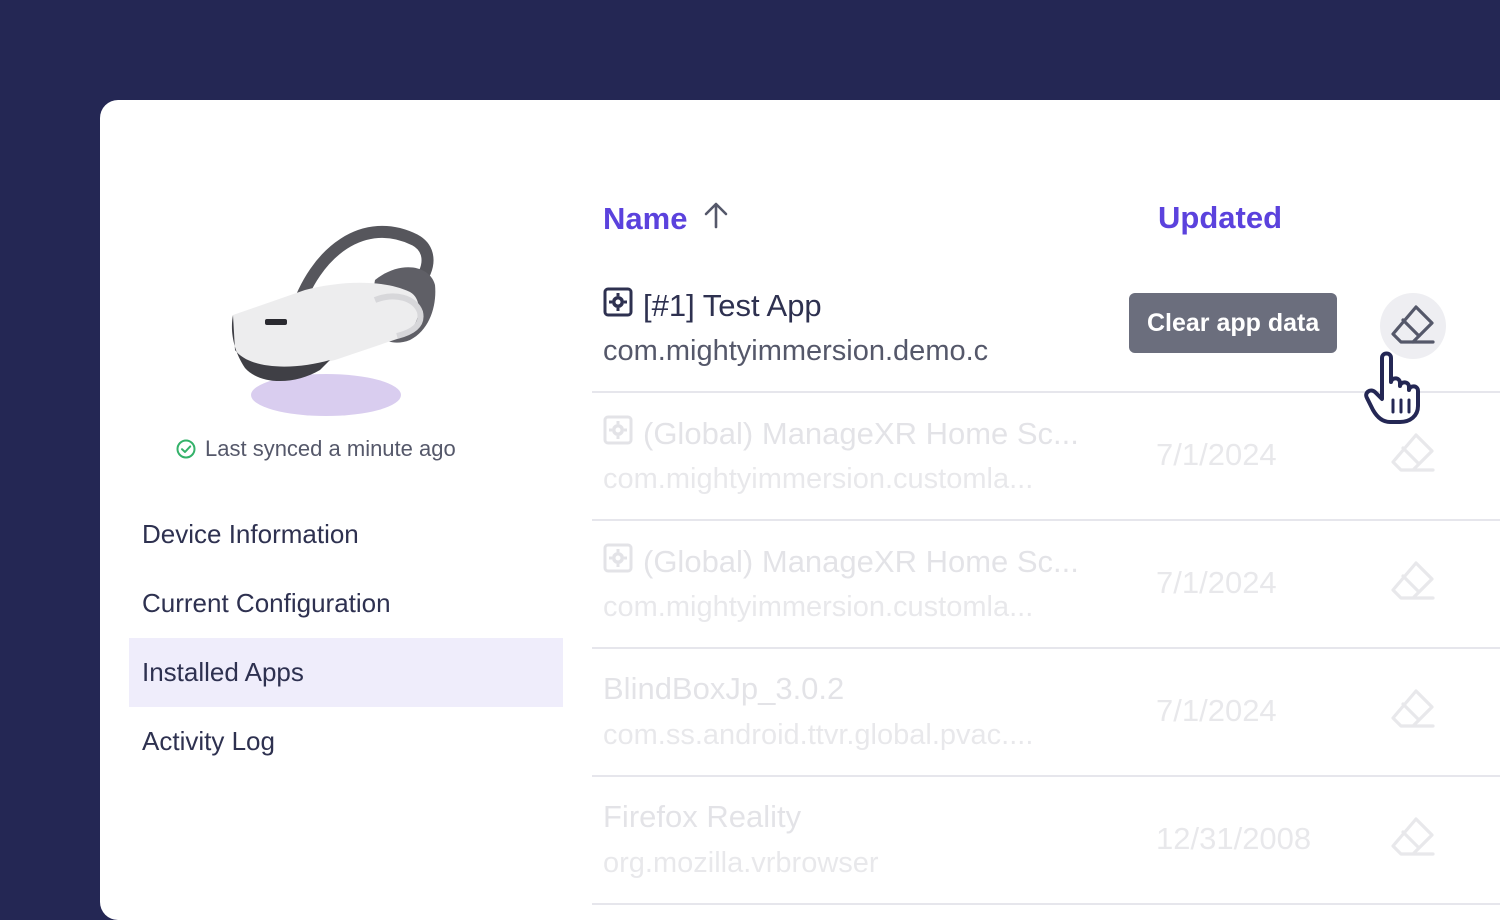 The width and height of the screenshot is (1500, 920). I want to click on app-package: com.mightyimmersion.demo.c, so click(796, 351).